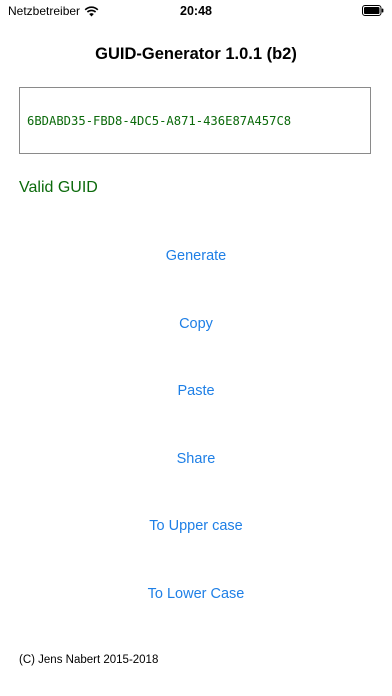  I want to click on to-lower-case-button: To Lower Case, so click(196, 594).